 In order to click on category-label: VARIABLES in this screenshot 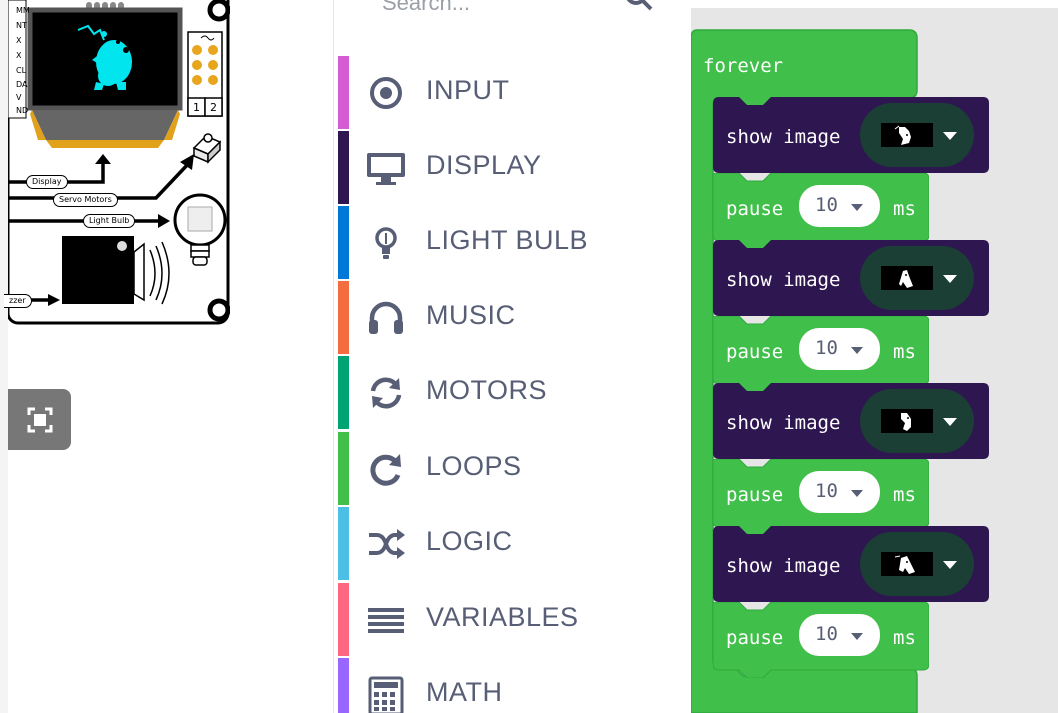, I will do `click(502, 617)`.